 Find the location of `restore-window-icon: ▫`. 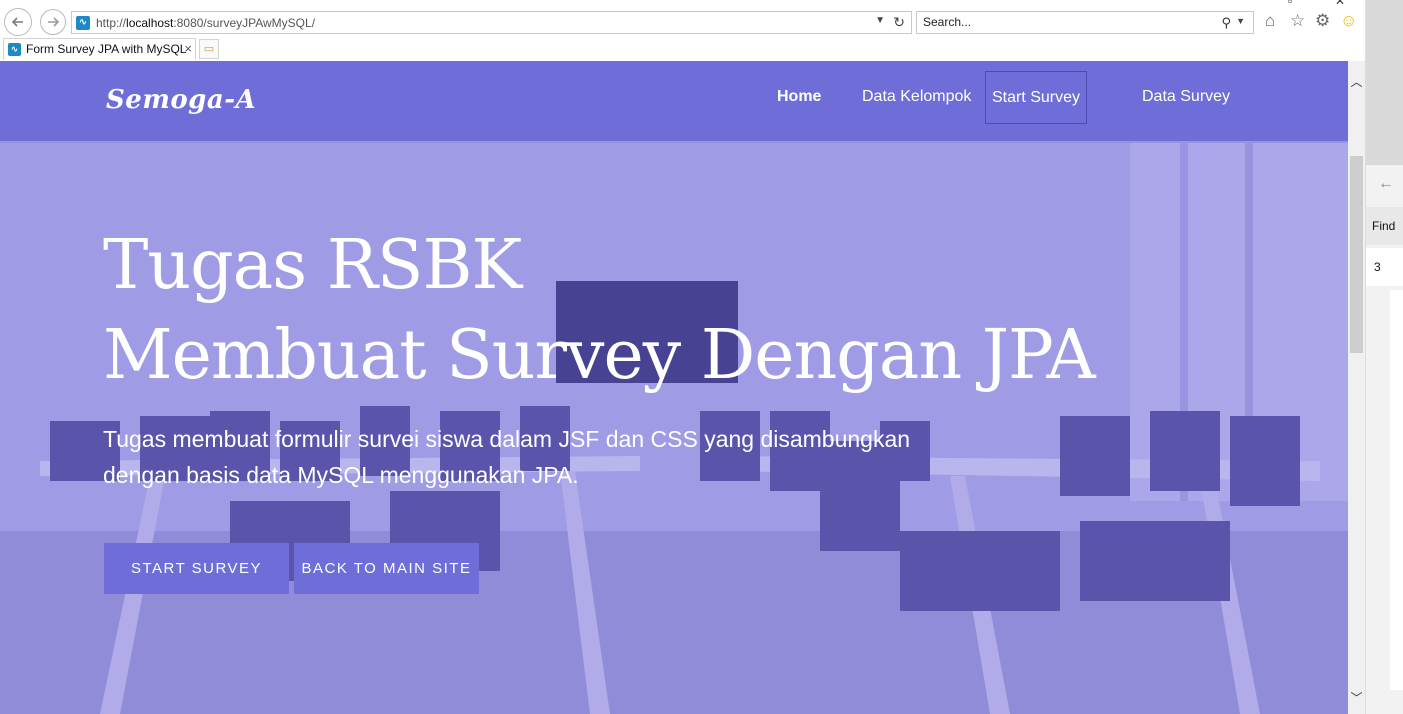

restore-window-icon: ▫ is located at coordinates (1290, 4).